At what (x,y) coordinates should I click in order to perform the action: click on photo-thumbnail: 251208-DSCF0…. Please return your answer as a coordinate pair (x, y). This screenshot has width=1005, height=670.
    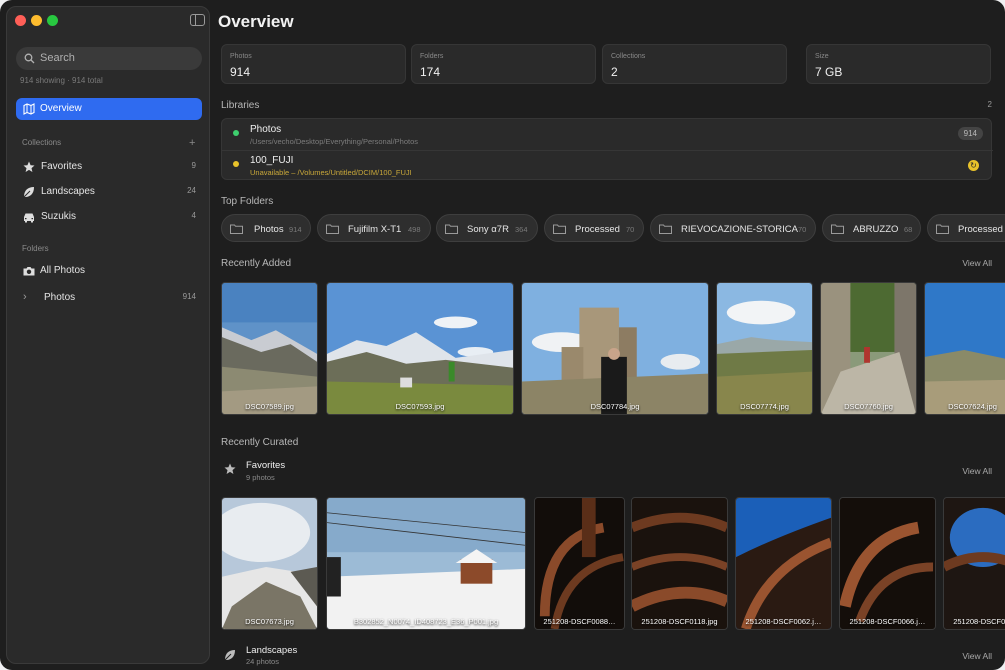
    Looking at the image, I should click on (974, 563).